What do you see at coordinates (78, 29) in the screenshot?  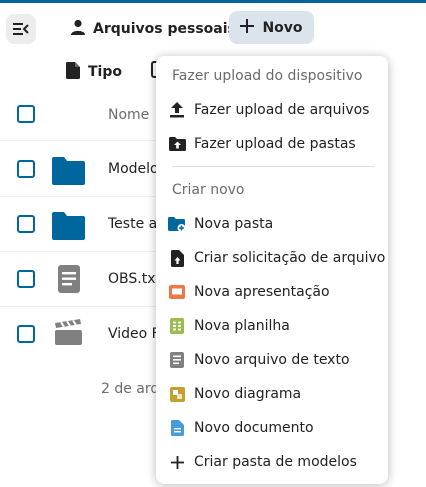 I see `user-icon` at bounding box center [78, 29].